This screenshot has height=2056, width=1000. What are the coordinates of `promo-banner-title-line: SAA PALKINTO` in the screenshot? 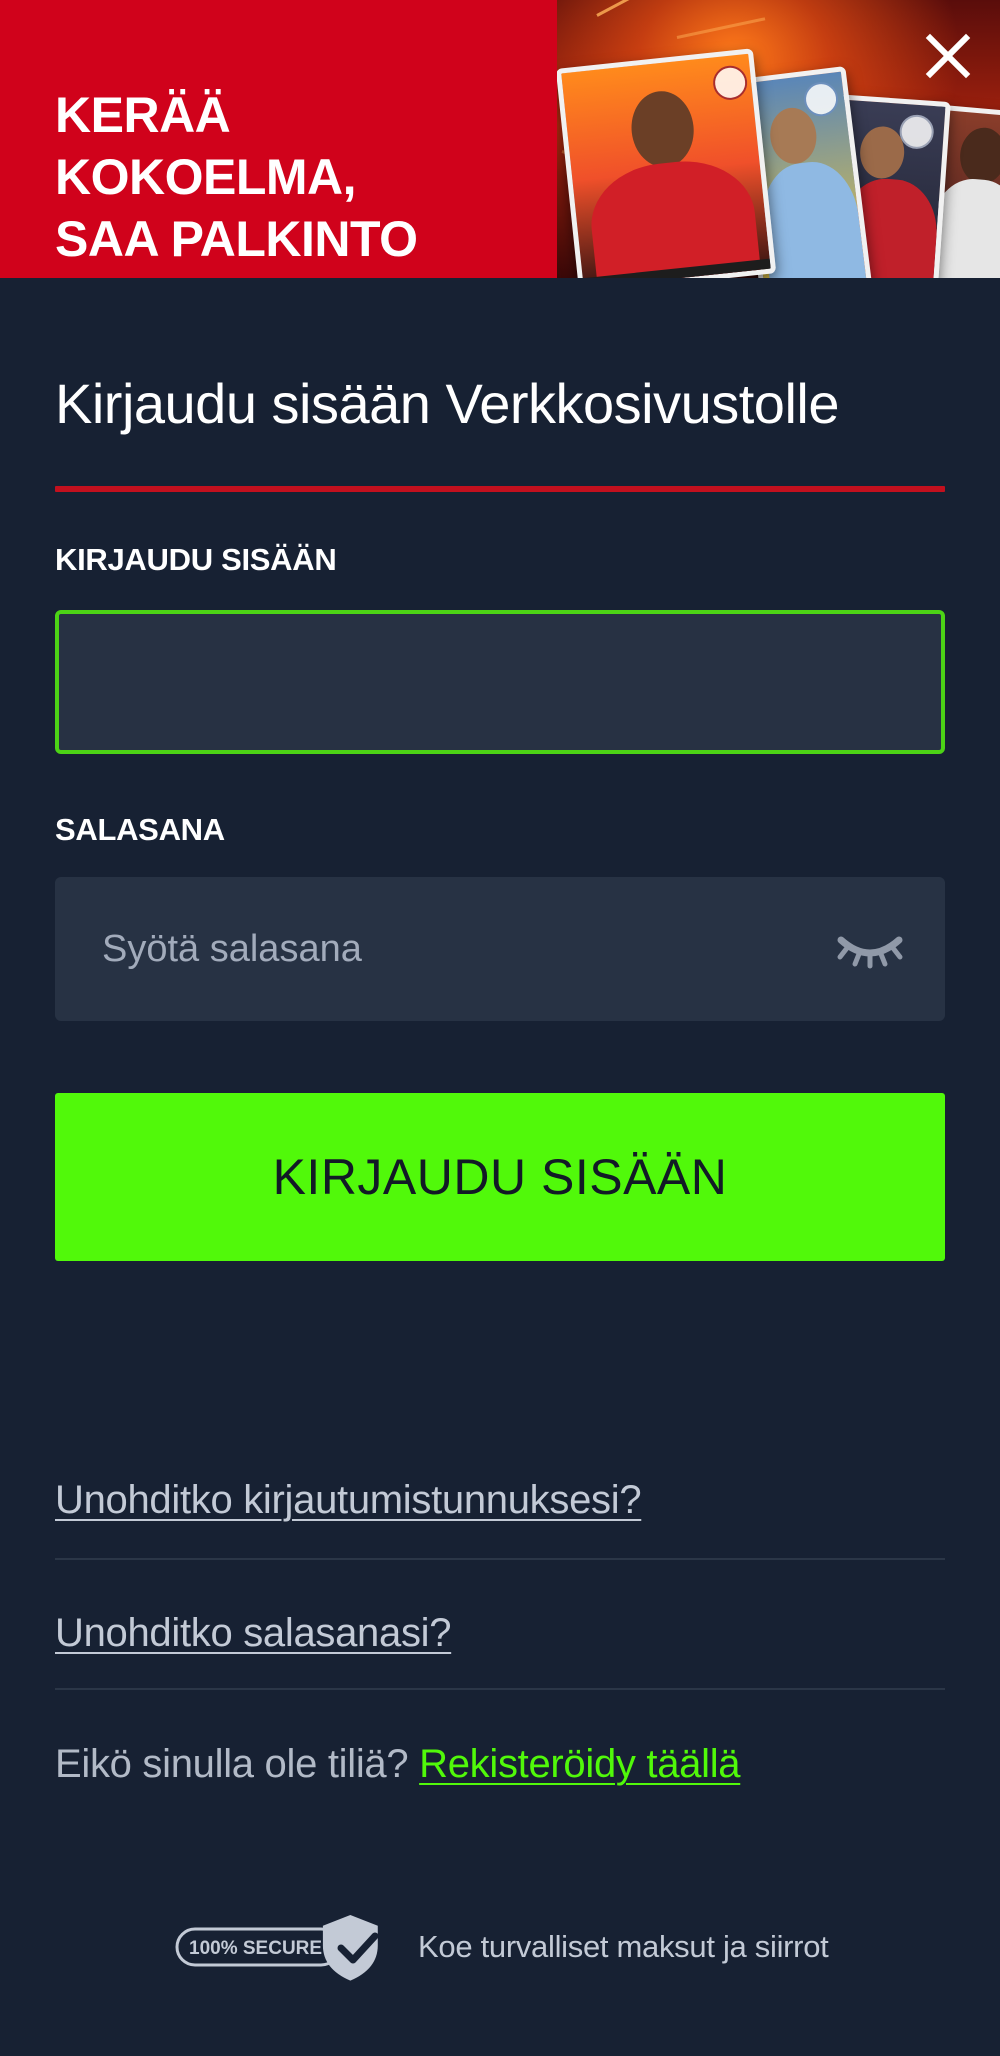 It's located at (236, 239).